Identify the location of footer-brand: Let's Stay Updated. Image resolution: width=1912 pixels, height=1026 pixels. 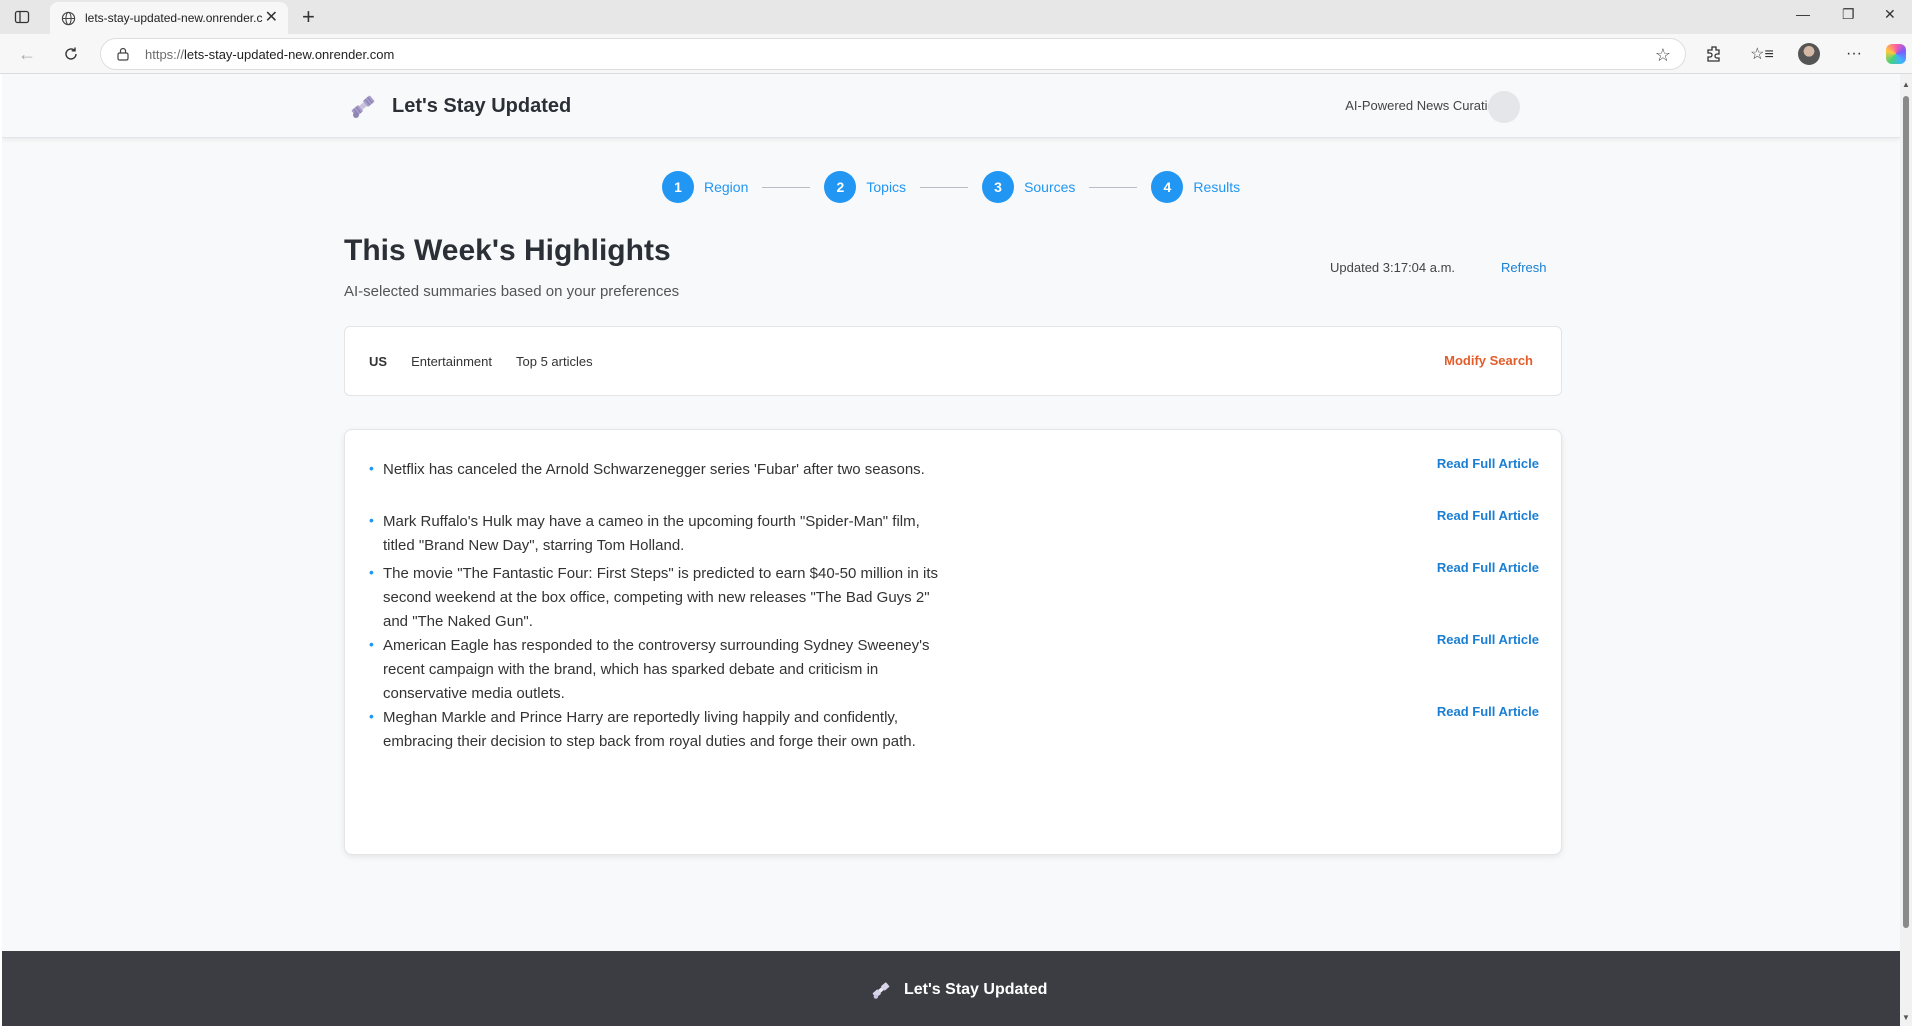
(958, 990).